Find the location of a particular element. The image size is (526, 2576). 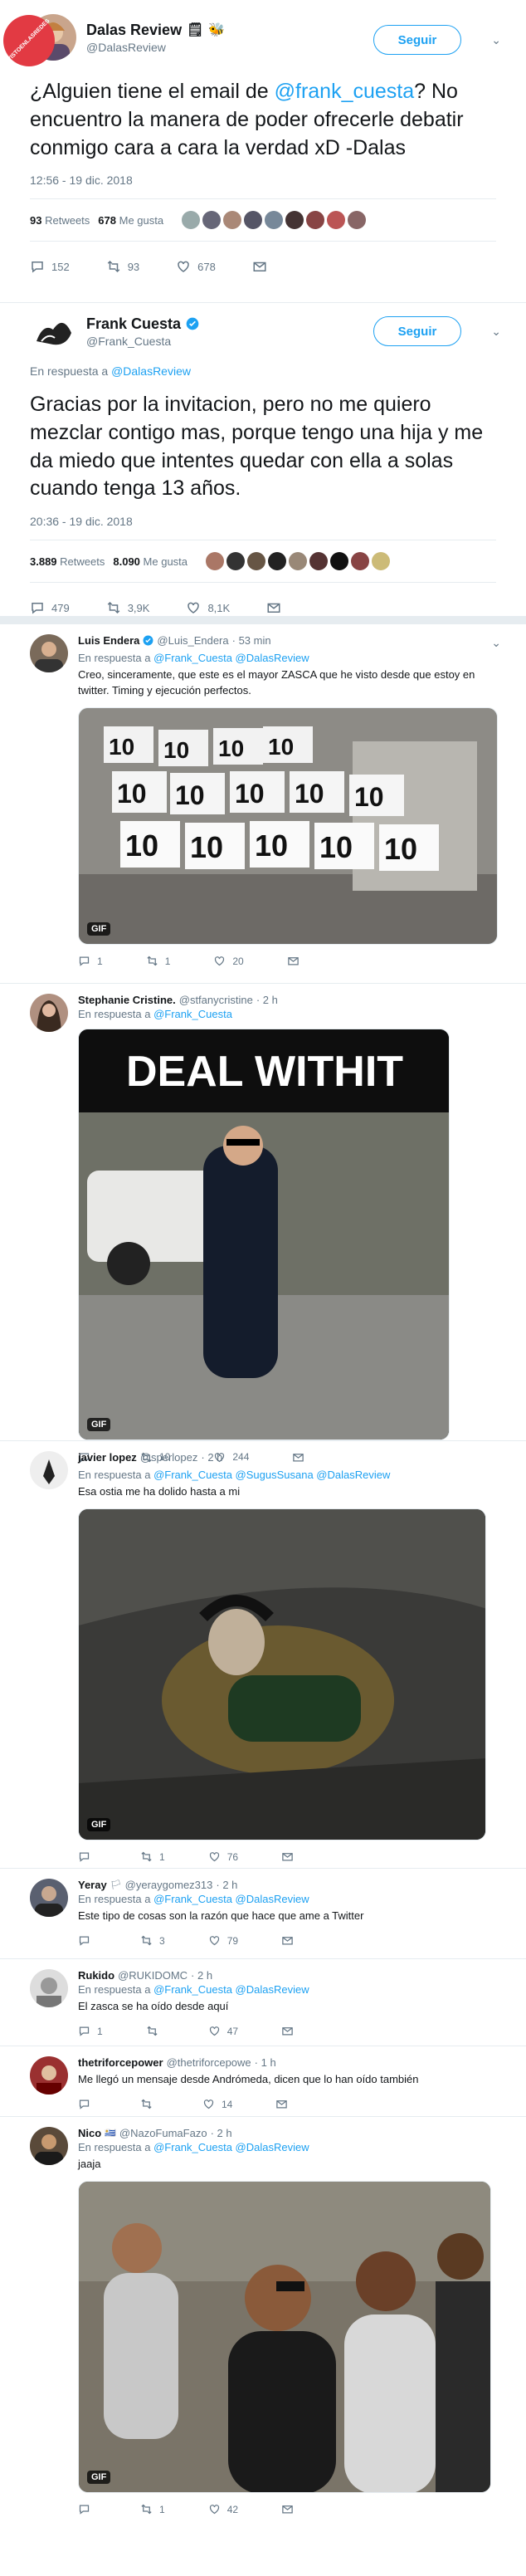

mention-link: @DalasReview is located at coordinates (151, 371).